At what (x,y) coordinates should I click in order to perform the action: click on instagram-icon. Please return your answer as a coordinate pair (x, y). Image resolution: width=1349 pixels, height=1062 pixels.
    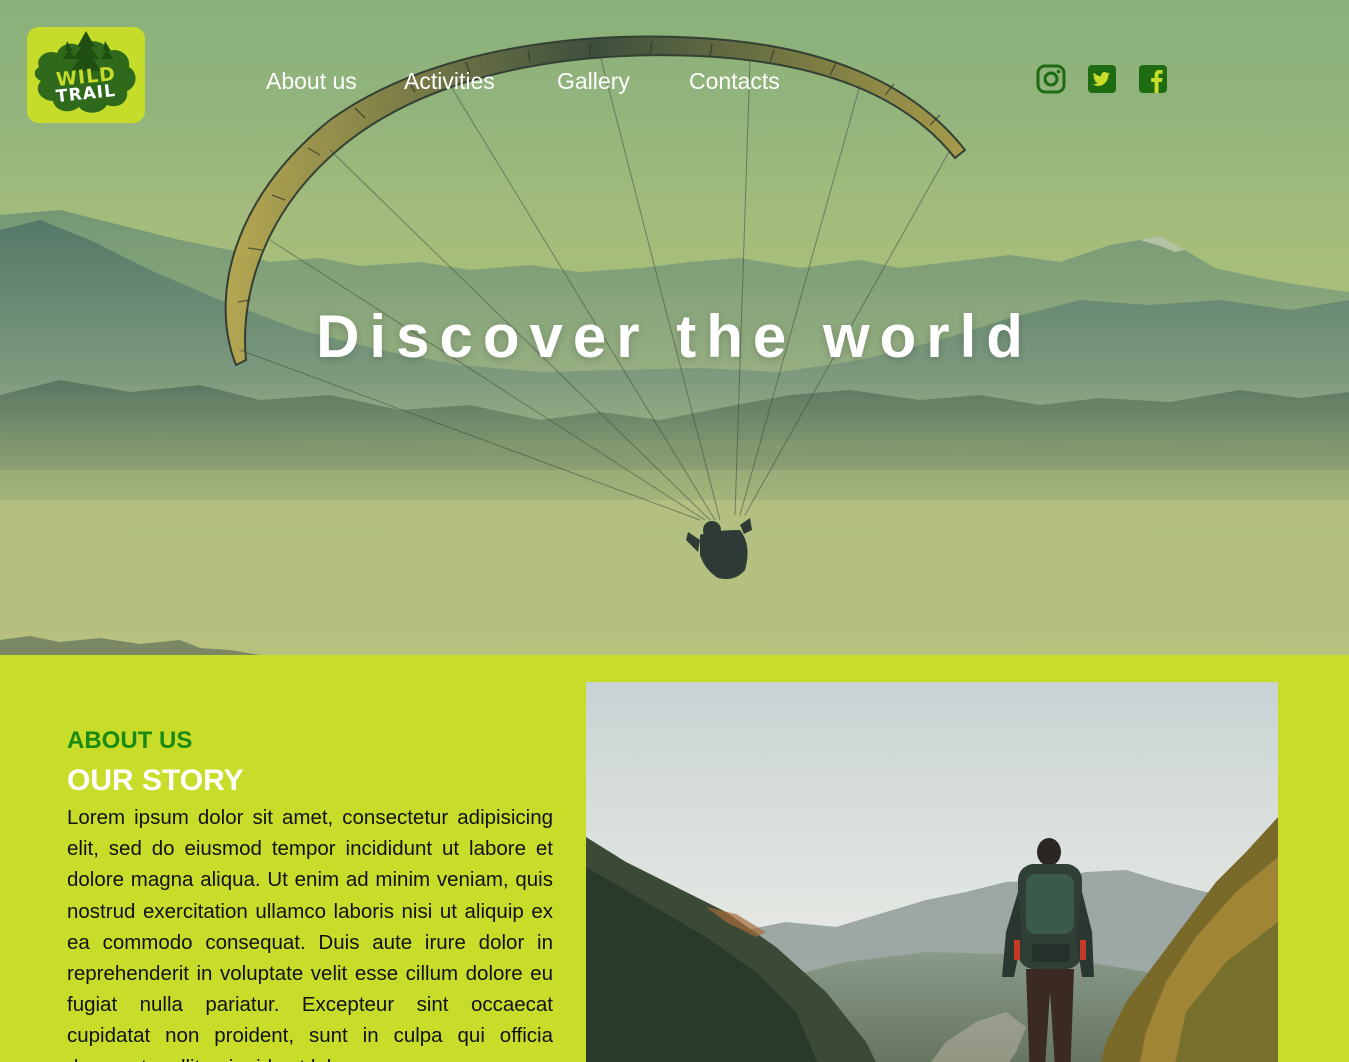
    Looking at the image, I should click on (1051, 79).